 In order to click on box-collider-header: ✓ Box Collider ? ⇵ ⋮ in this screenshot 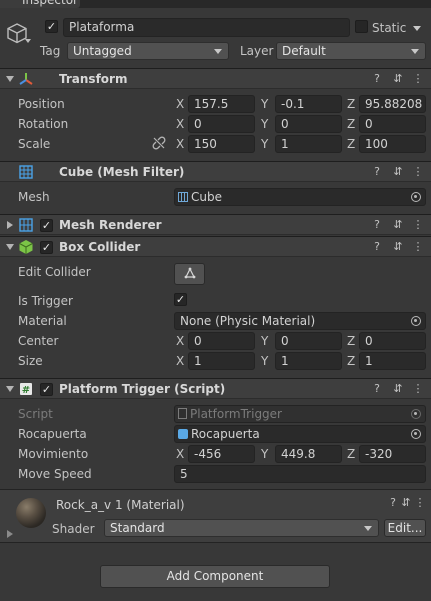, I will do `click(215, 246)`.